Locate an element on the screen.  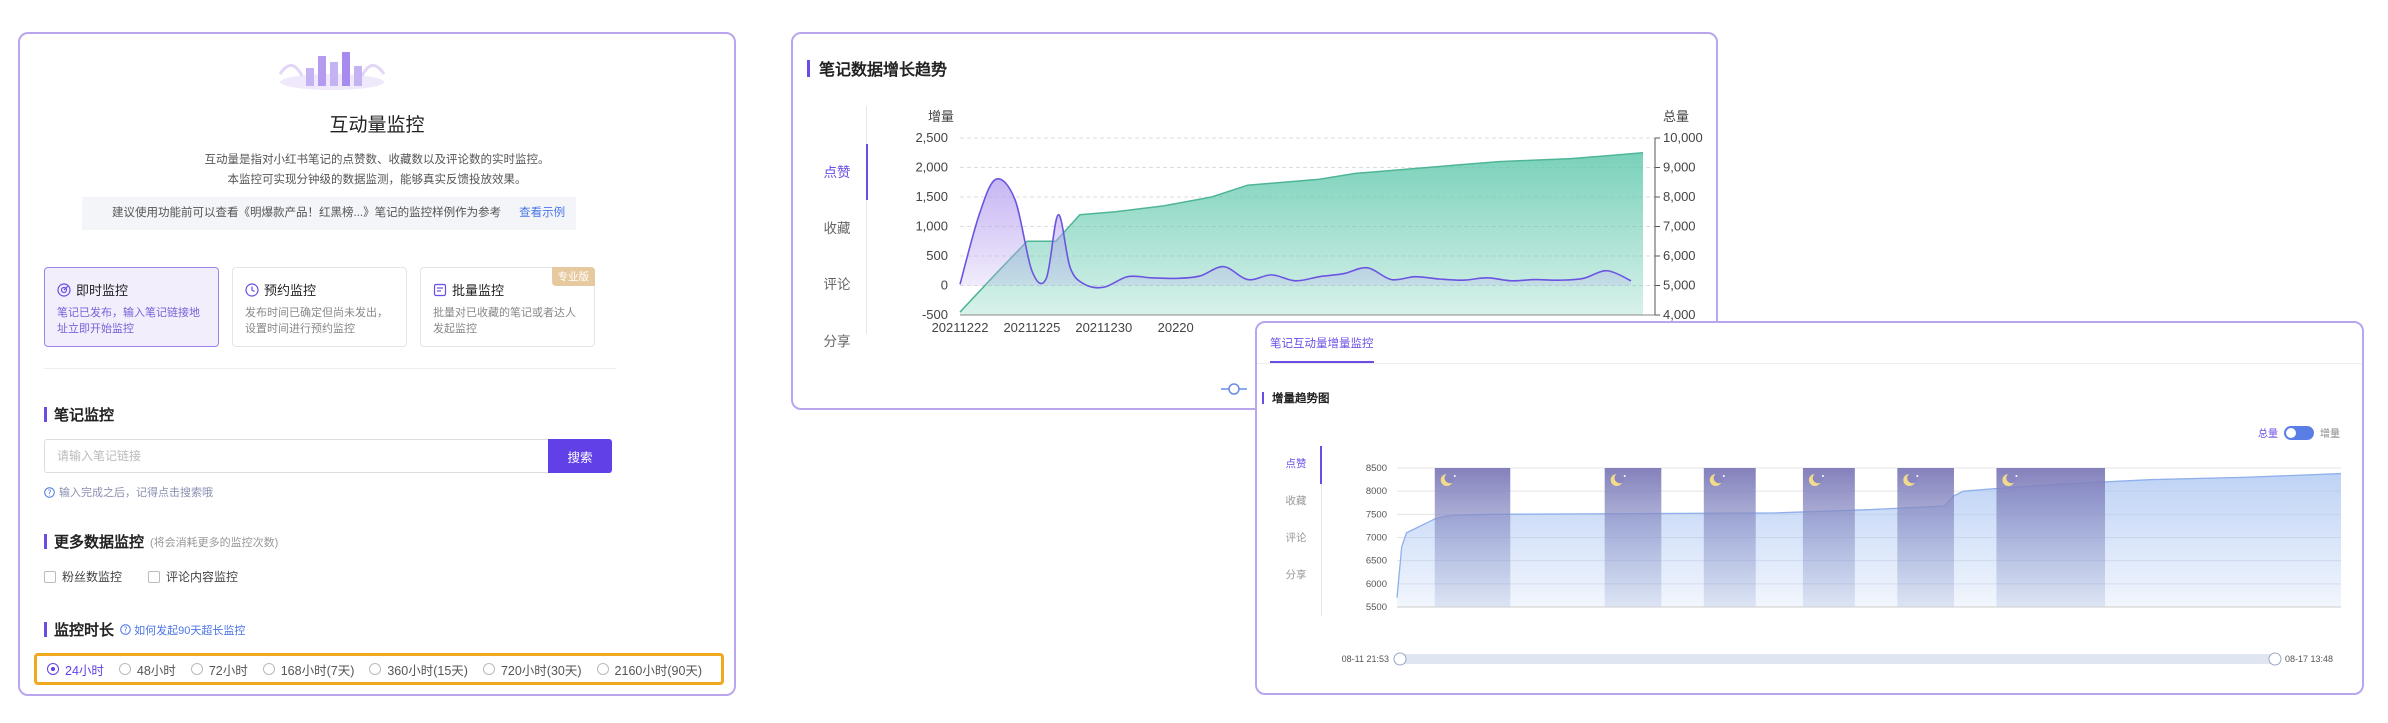
y-tick-label: 2,500 is located at coordinates (931, 137).